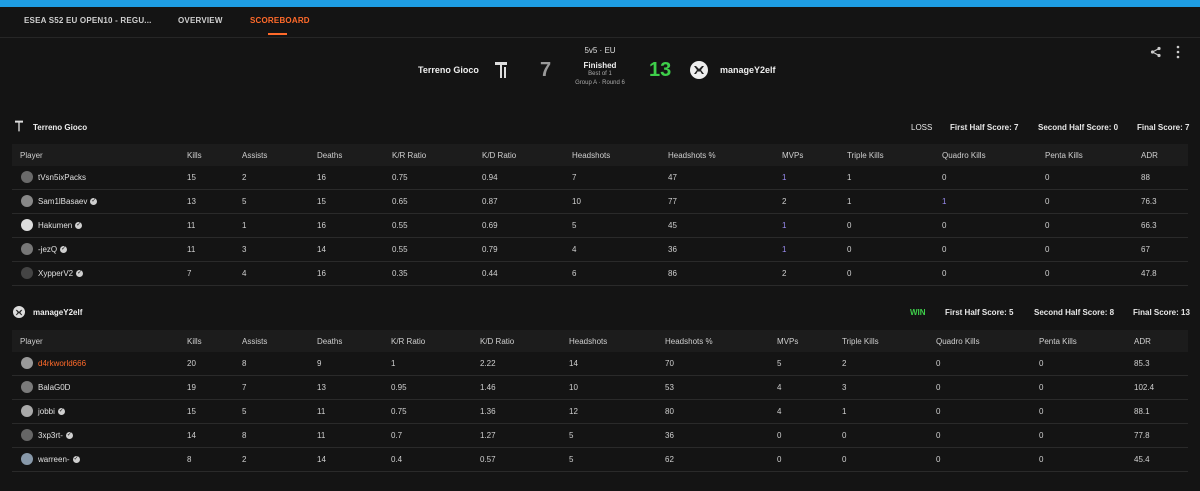 The width and height of the screenshot is (1200, 491). What do you see at coordinates (46, 411) in the screenshot?
I see `player-name-text: jobbi` at bounding box center [46, 411].